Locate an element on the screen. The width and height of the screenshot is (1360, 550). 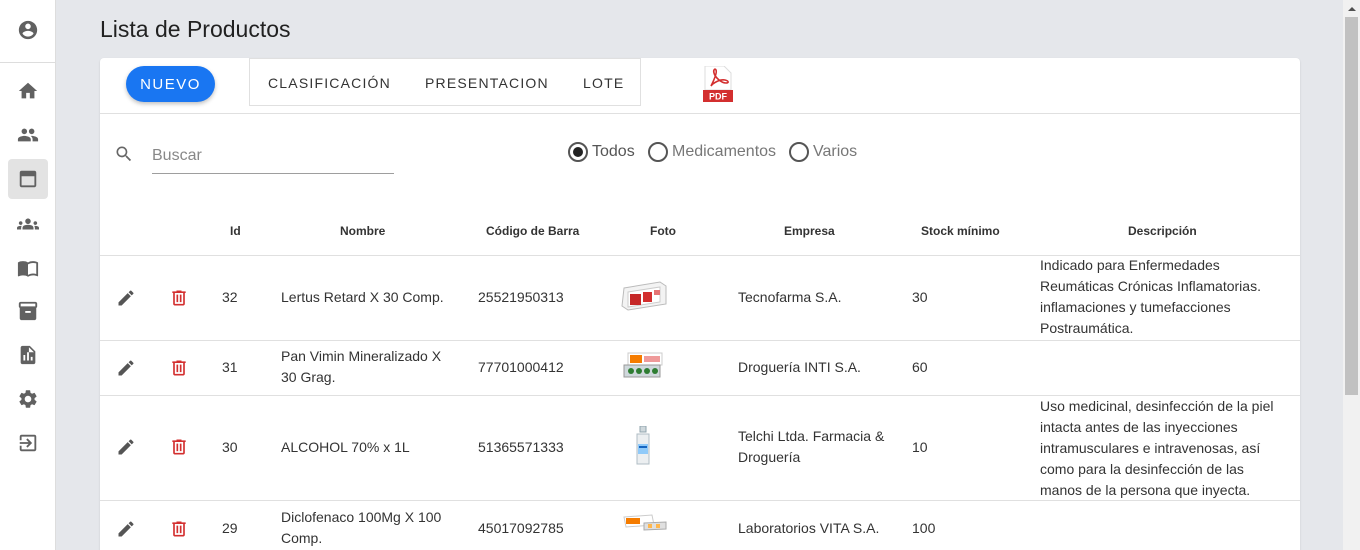
cell-nombre: Diclofenaco 100Mg X 100 Comp. is located at coordinates (361, 527).